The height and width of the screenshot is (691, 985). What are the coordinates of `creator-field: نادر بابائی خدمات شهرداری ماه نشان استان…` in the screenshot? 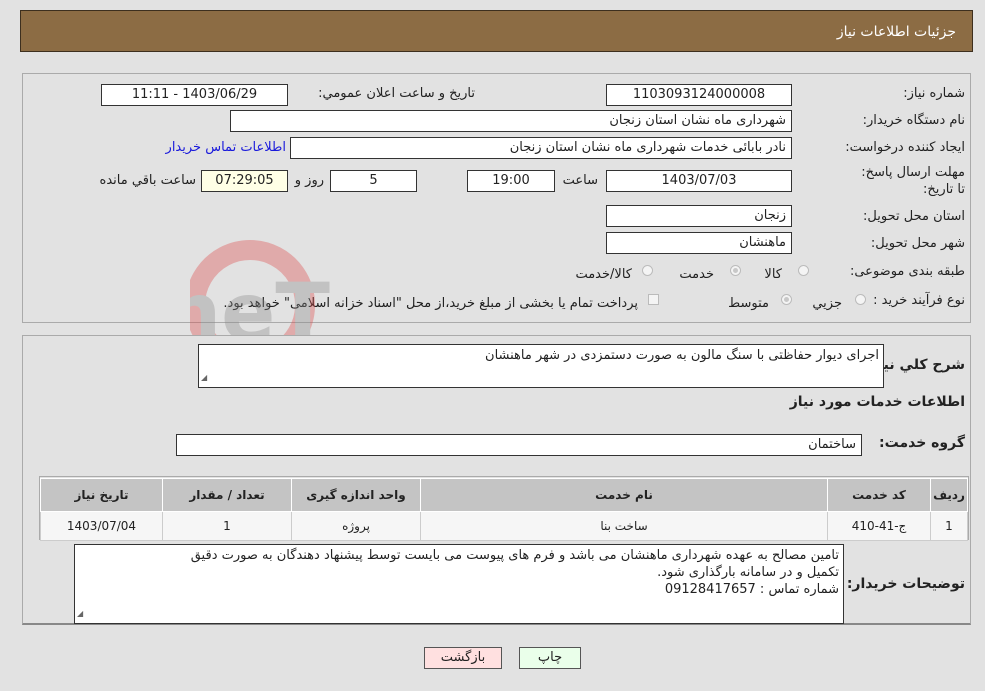 It's located at (541, 148).